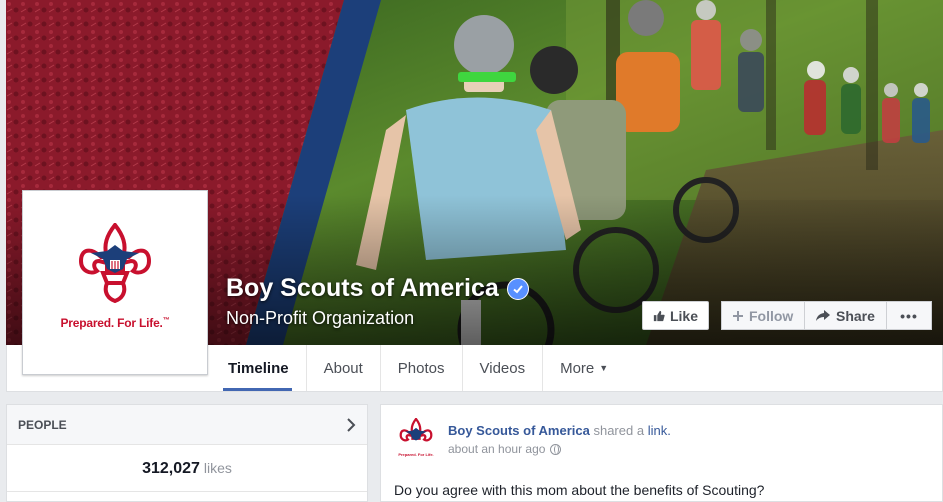  I want to click on likes-summary: 312,027 likes, so click(187, 469).